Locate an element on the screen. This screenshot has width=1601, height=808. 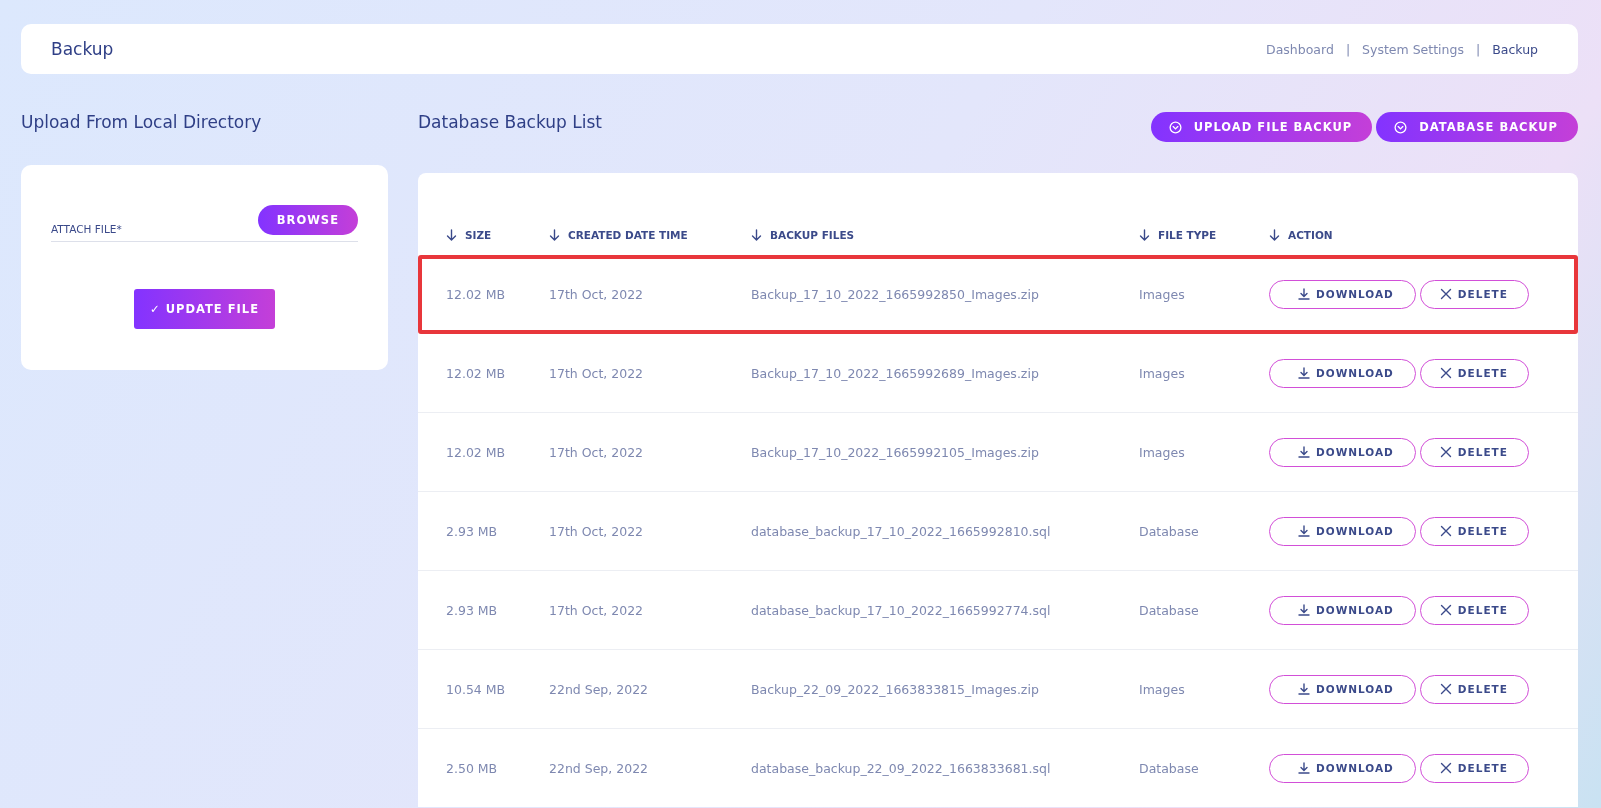
browse-button: BROWSE is located at coordinates (307, 220).